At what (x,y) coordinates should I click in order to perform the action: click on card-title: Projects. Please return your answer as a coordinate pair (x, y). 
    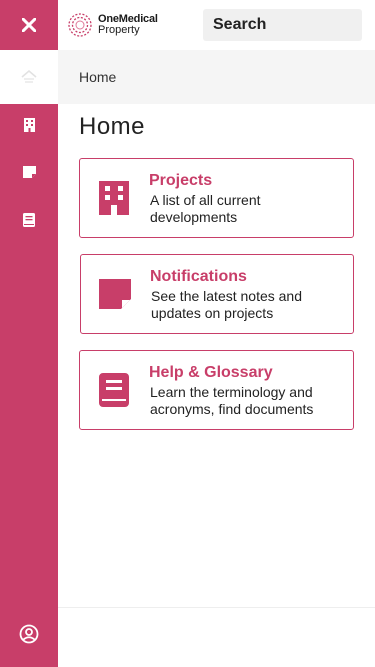
    Looking at the image, I should click on (181, 180).